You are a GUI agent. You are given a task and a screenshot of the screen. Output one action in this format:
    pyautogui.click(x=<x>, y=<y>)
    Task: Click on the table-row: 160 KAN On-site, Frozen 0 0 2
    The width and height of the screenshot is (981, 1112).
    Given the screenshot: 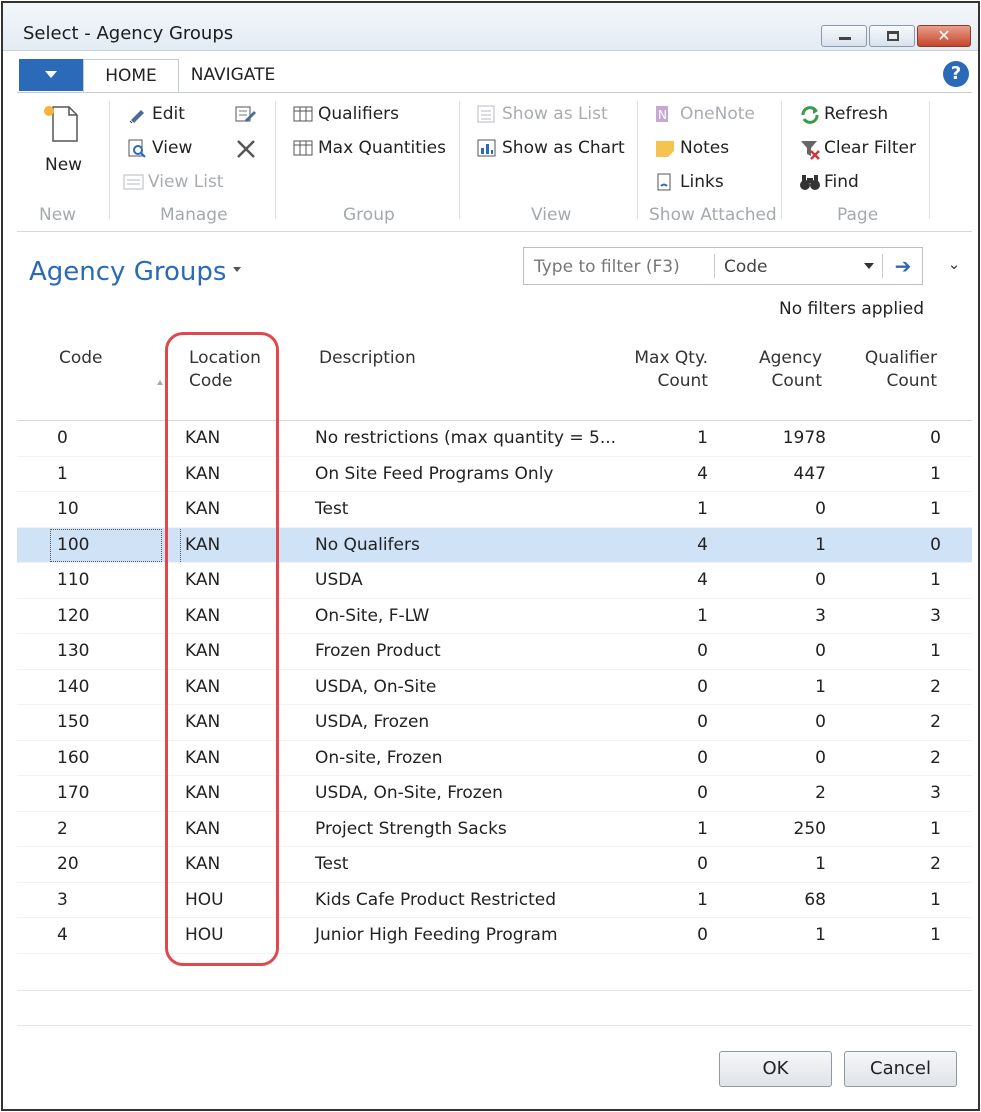 What is the action you would take?
    pyautogui.click(x=494, y=758)
    